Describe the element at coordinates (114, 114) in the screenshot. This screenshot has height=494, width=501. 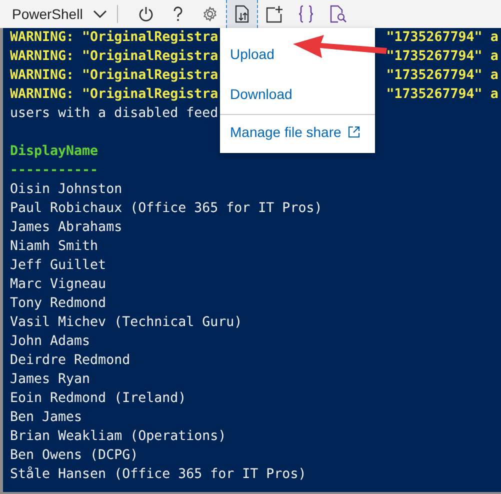
I see `output-line: users with a disabled feed` at that location.